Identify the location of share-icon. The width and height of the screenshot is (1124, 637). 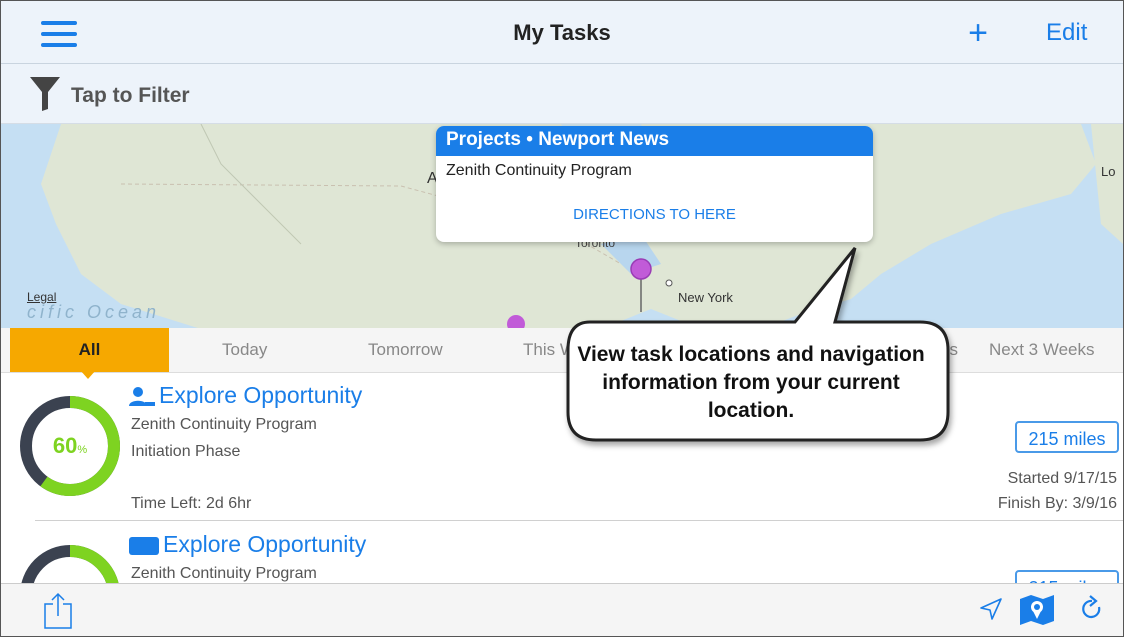
(58, 611).